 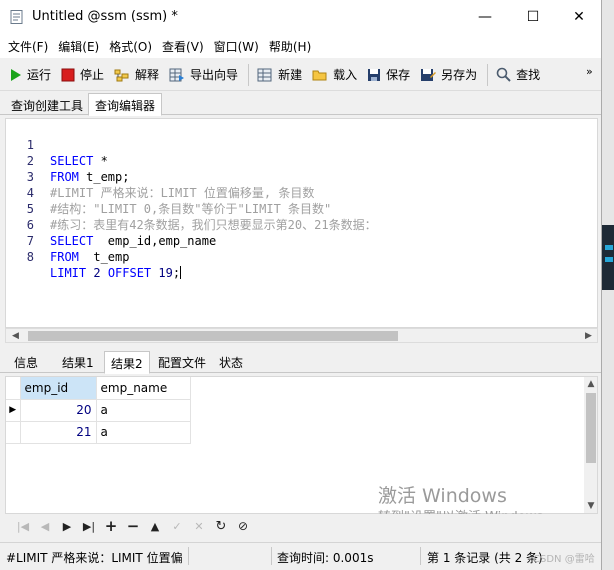 I want to click on background-desktop-strip, so click(x=608, y=285).